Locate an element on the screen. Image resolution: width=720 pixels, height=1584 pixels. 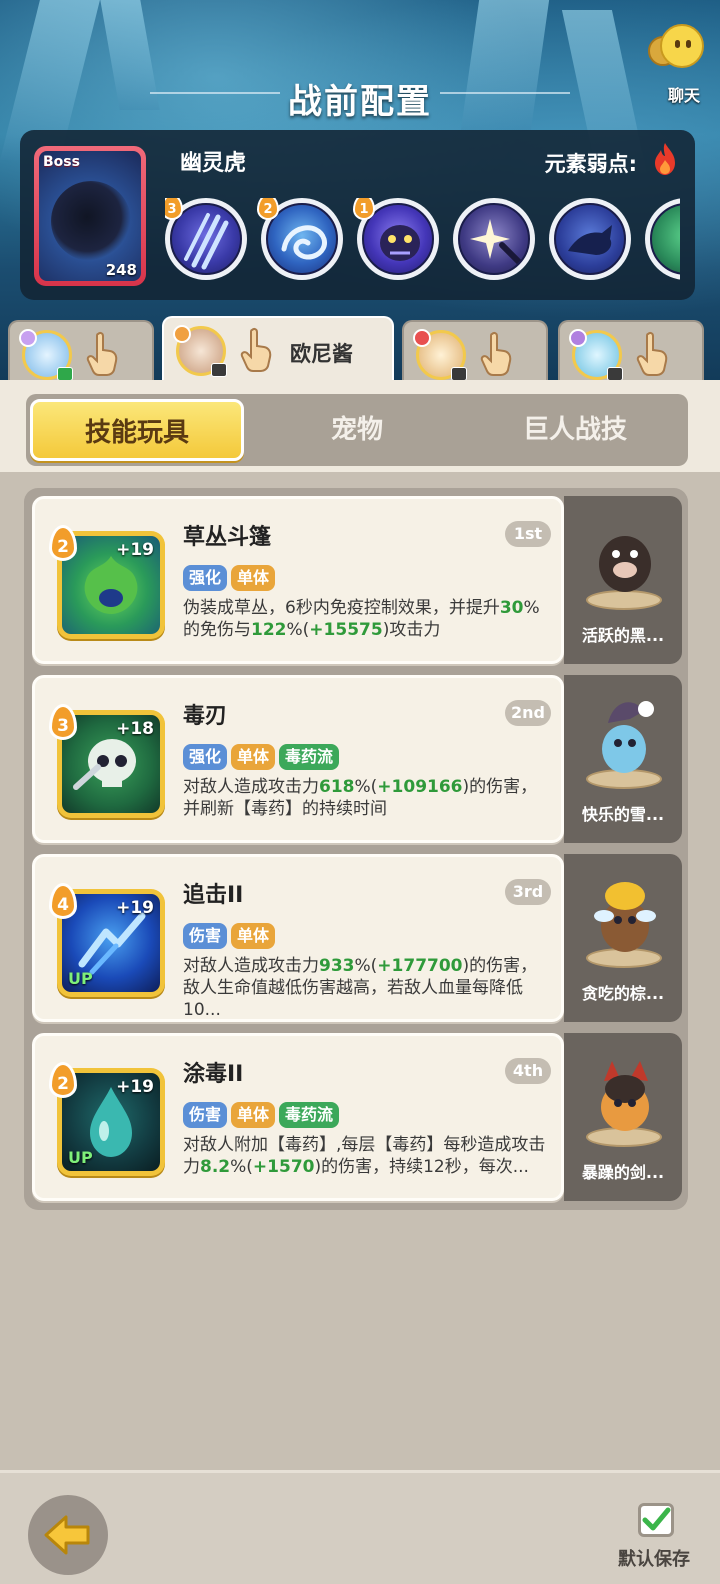
skill-tags: 伤害 单体 毒药流 is located at coordinates (263, 1115).